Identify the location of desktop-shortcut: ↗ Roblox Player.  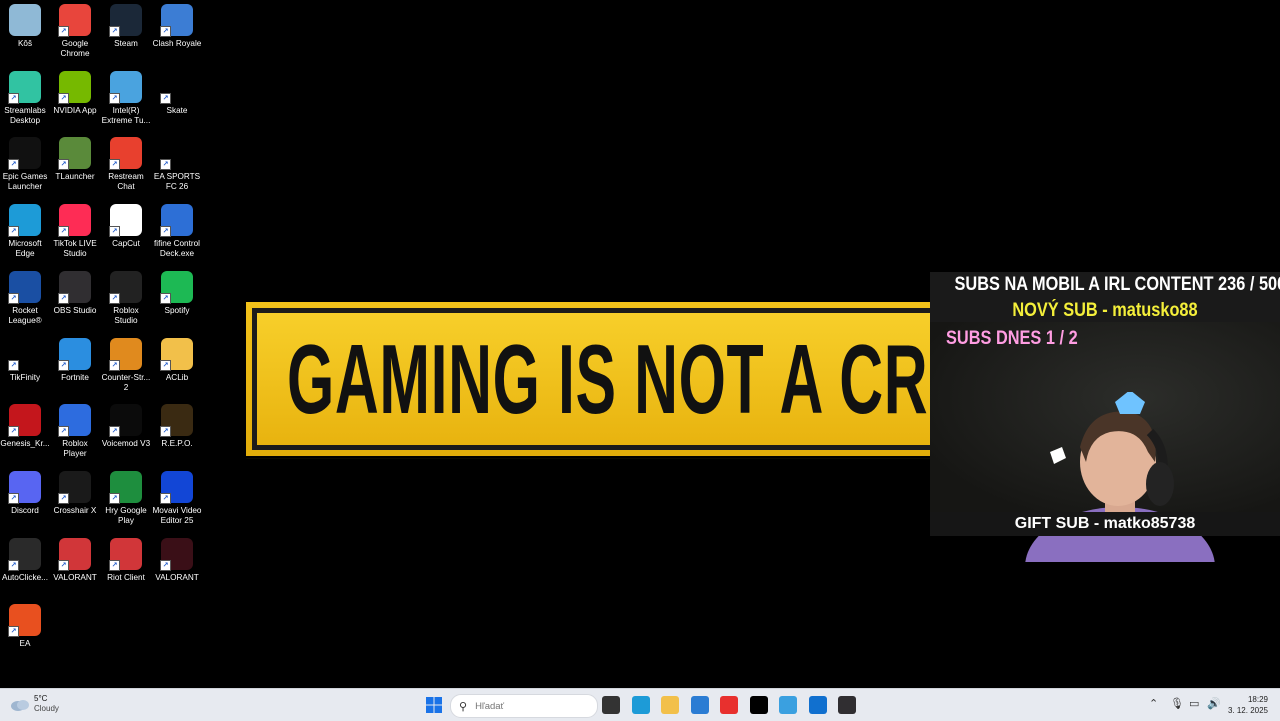
(75, 432).